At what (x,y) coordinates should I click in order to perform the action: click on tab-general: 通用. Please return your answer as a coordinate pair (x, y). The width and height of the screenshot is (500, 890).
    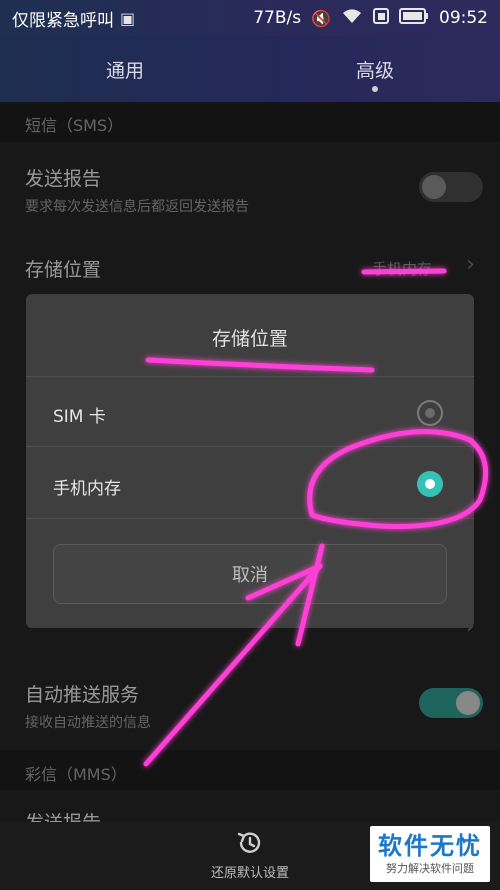
    Looking at the image, I should click on (125, 69).